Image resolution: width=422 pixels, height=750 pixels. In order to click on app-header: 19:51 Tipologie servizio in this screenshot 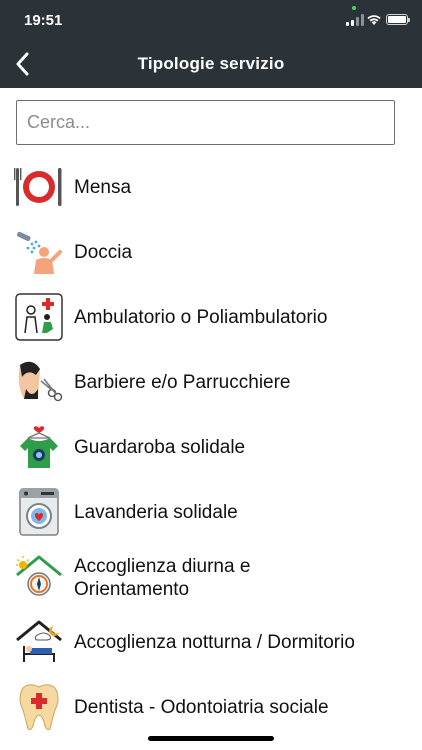, I will do `click(211, 44)`.